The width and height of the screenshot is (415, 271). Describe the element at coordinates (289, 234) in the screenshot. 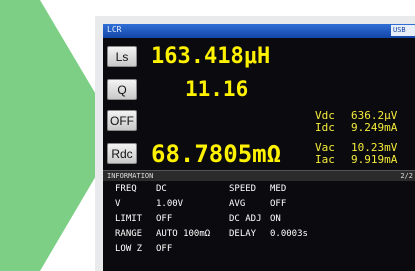

I see `delay-value: 0.0003s` at that location.